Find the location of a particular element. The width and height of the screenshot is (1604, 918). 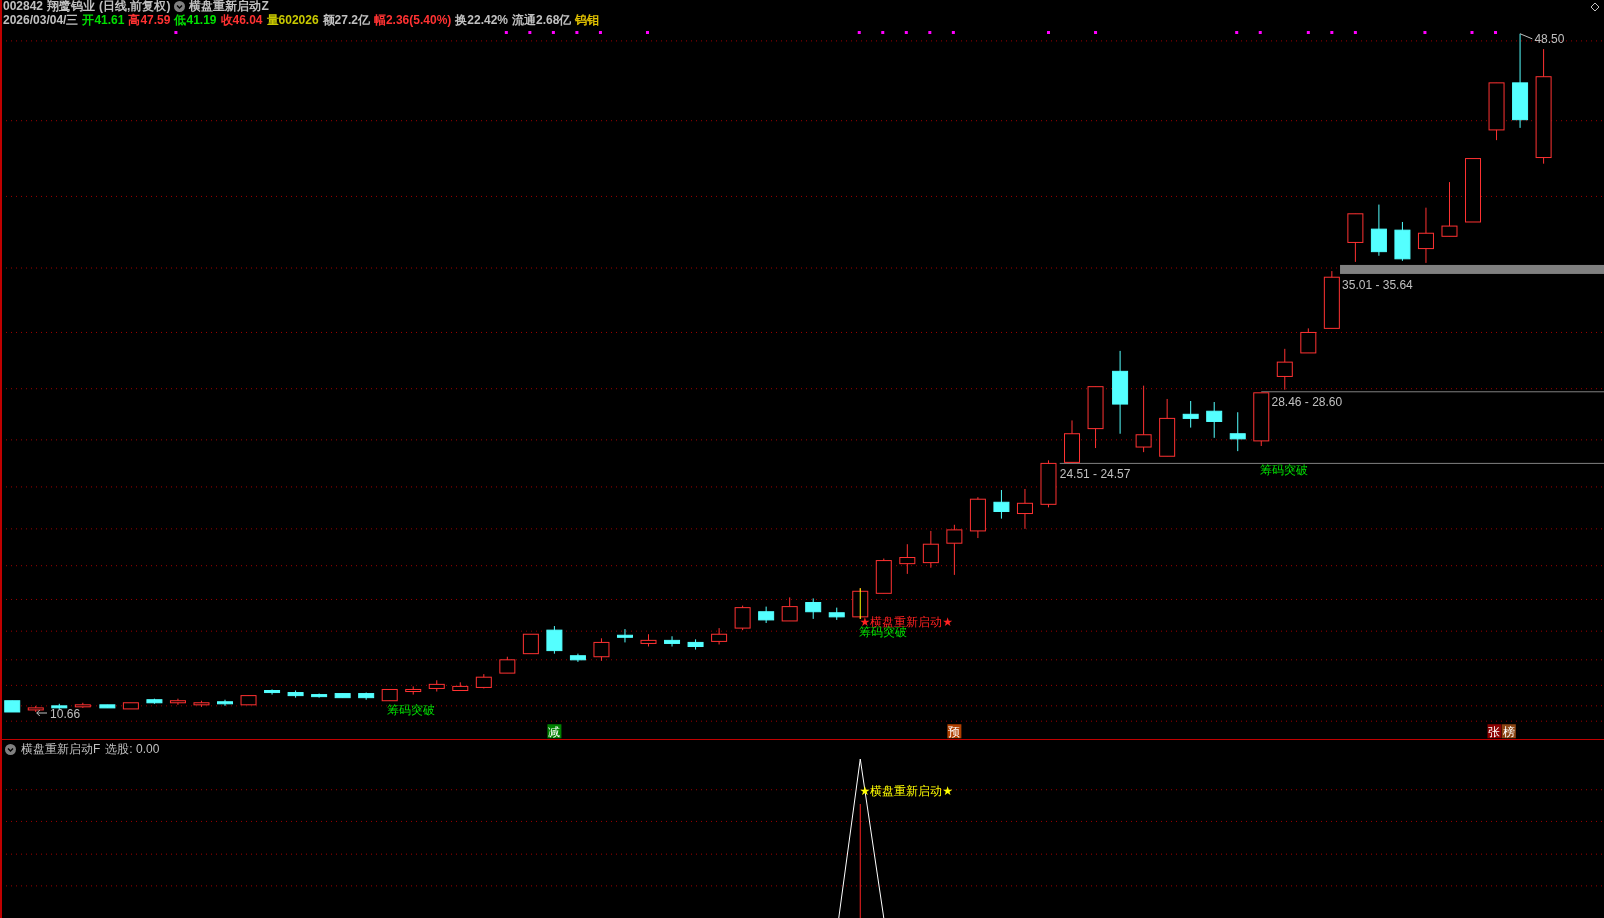

quote-value: 钨钼 is located at coordinates (587, 20).